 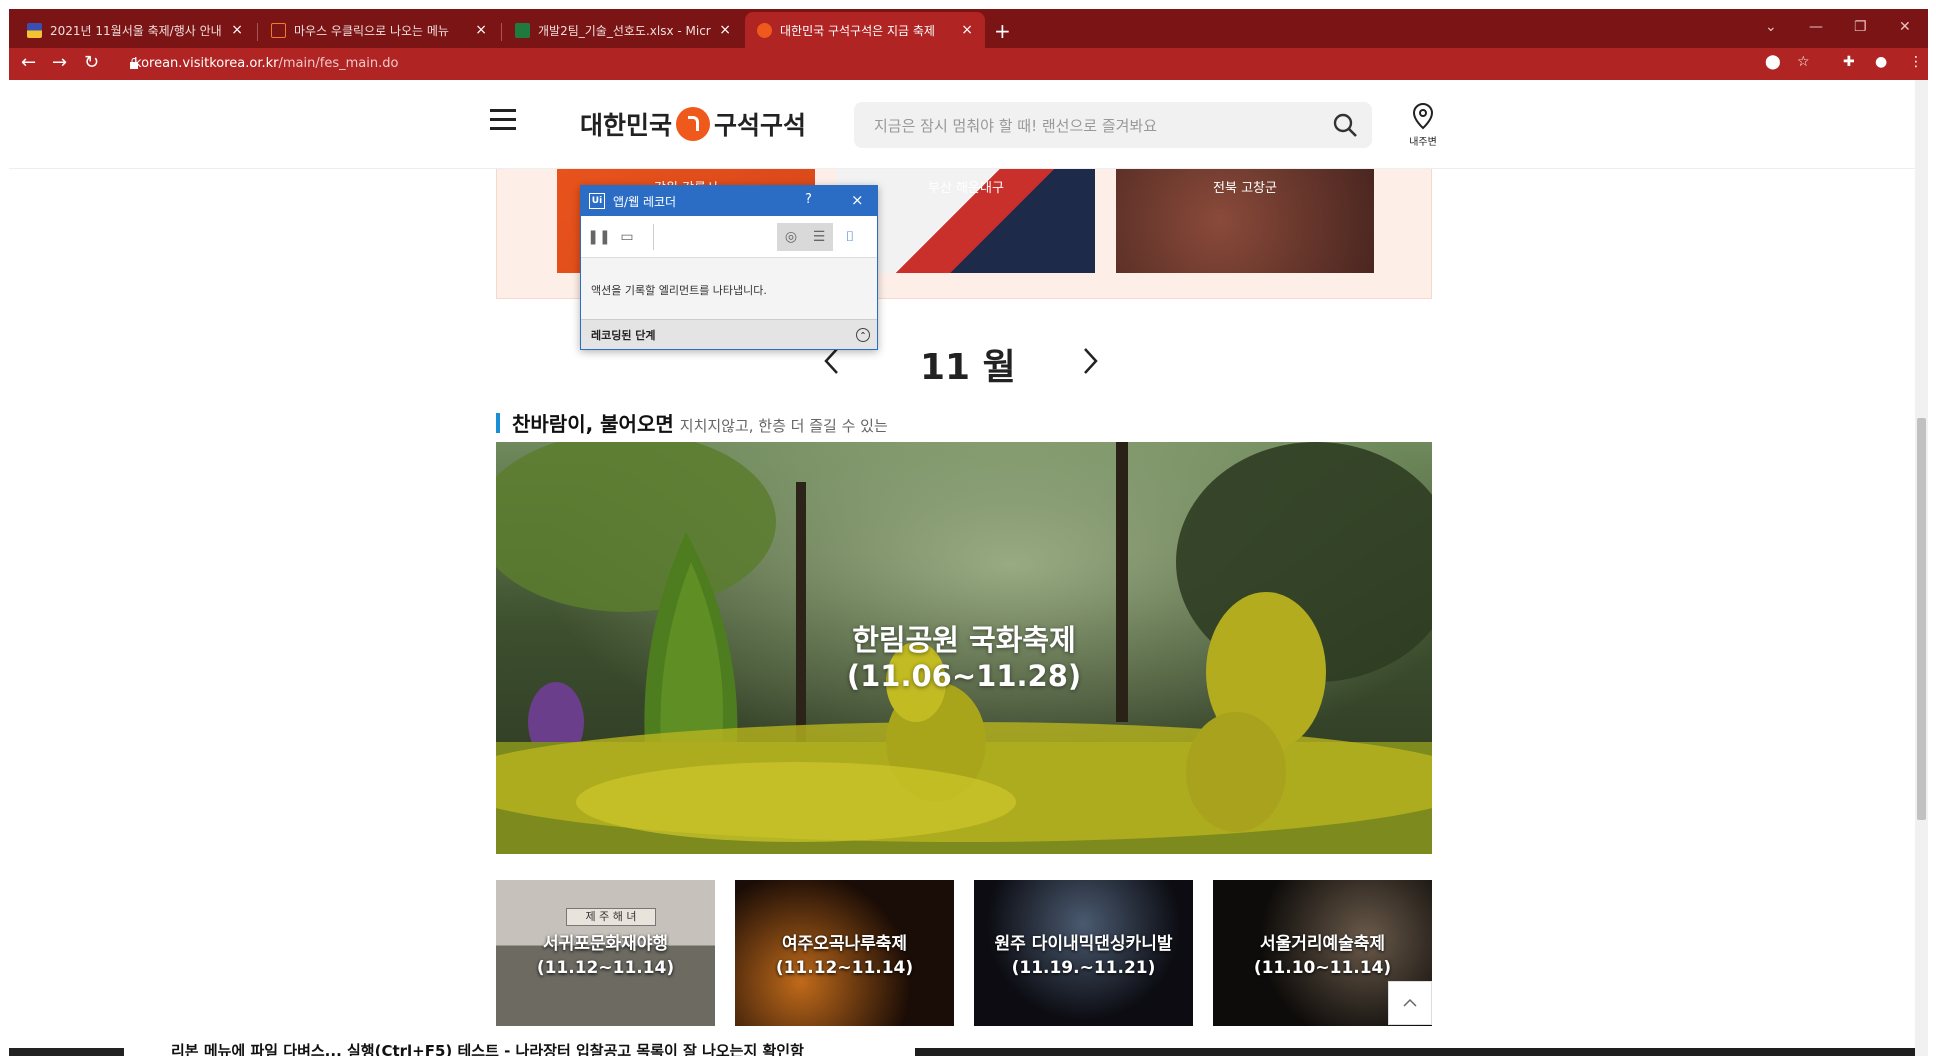 What do you see at coordinates (626, 125) in the screenshot?
I see `logo-text-left: 대한민국` at bounding box center [626, 125].